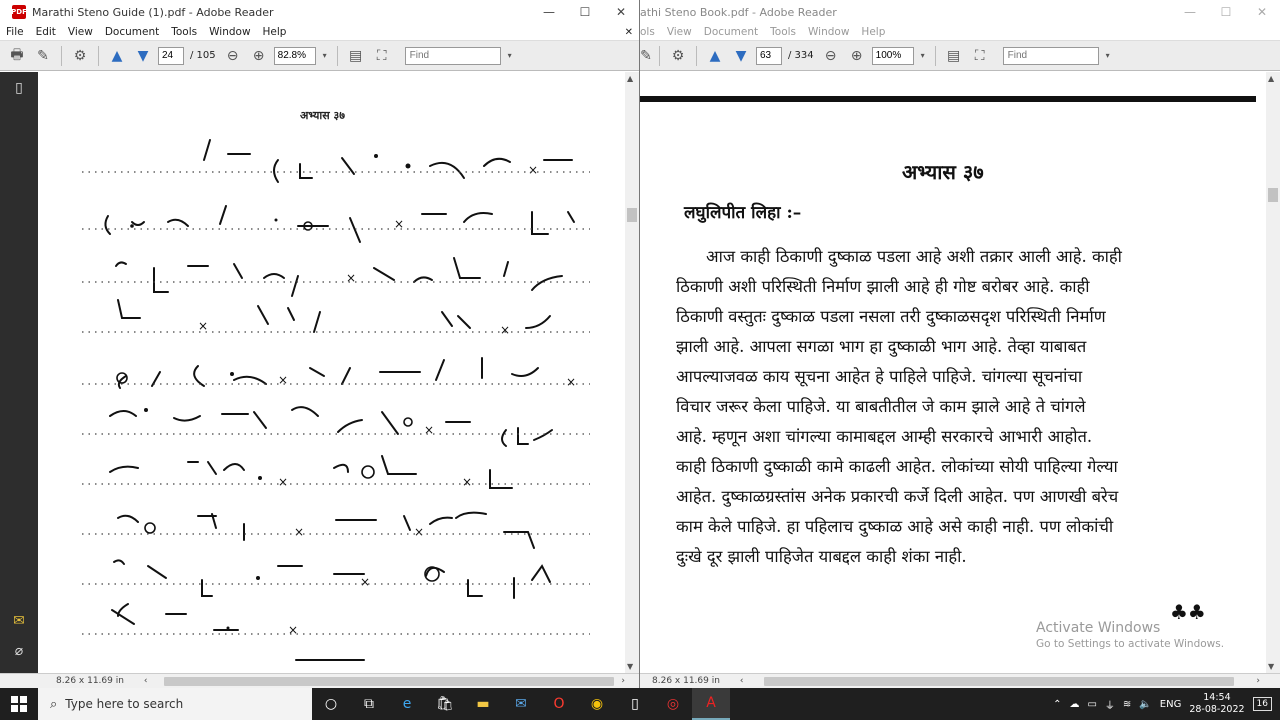 The width and height of the screenshot is (1280, 720). I want to click on edge-icon: e, so click(407, 704).